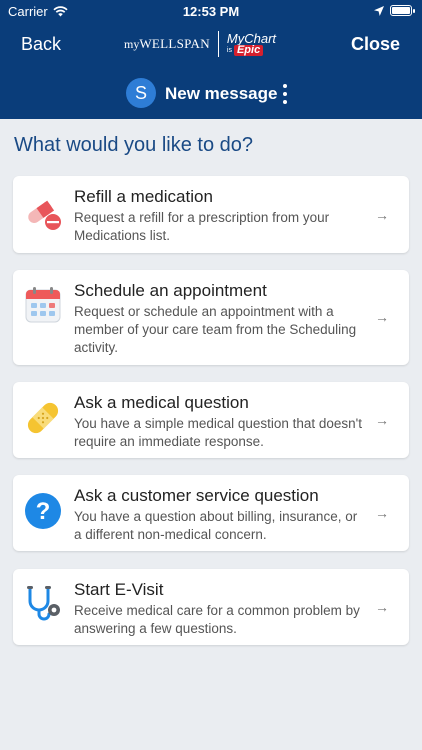  I want to click on question-icon: ?, so click(43, 511).